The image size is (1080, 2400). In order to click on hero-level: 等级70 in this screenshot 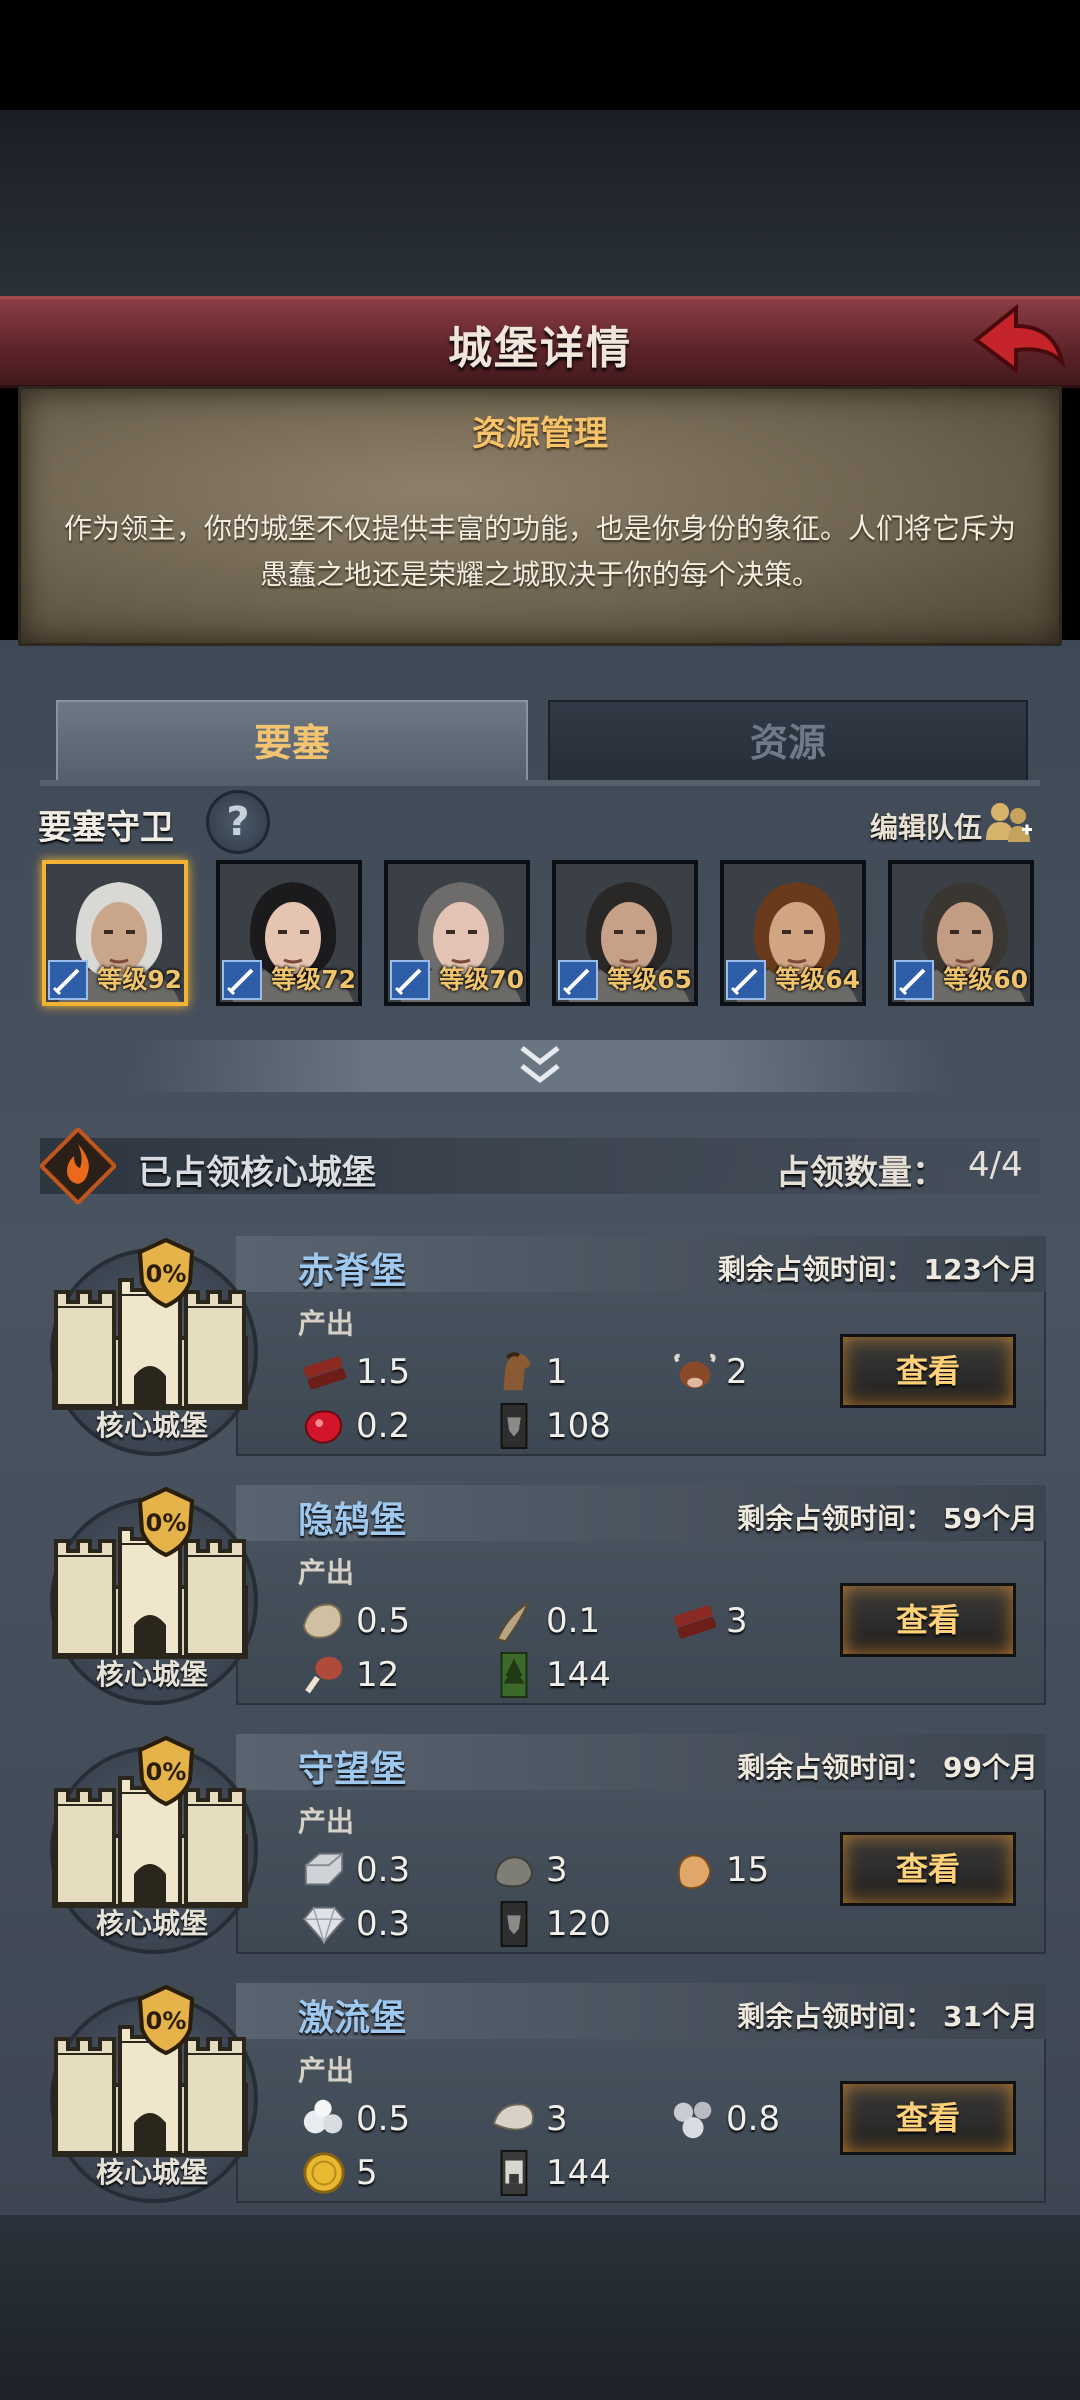, I will do `click(481, 979)`.